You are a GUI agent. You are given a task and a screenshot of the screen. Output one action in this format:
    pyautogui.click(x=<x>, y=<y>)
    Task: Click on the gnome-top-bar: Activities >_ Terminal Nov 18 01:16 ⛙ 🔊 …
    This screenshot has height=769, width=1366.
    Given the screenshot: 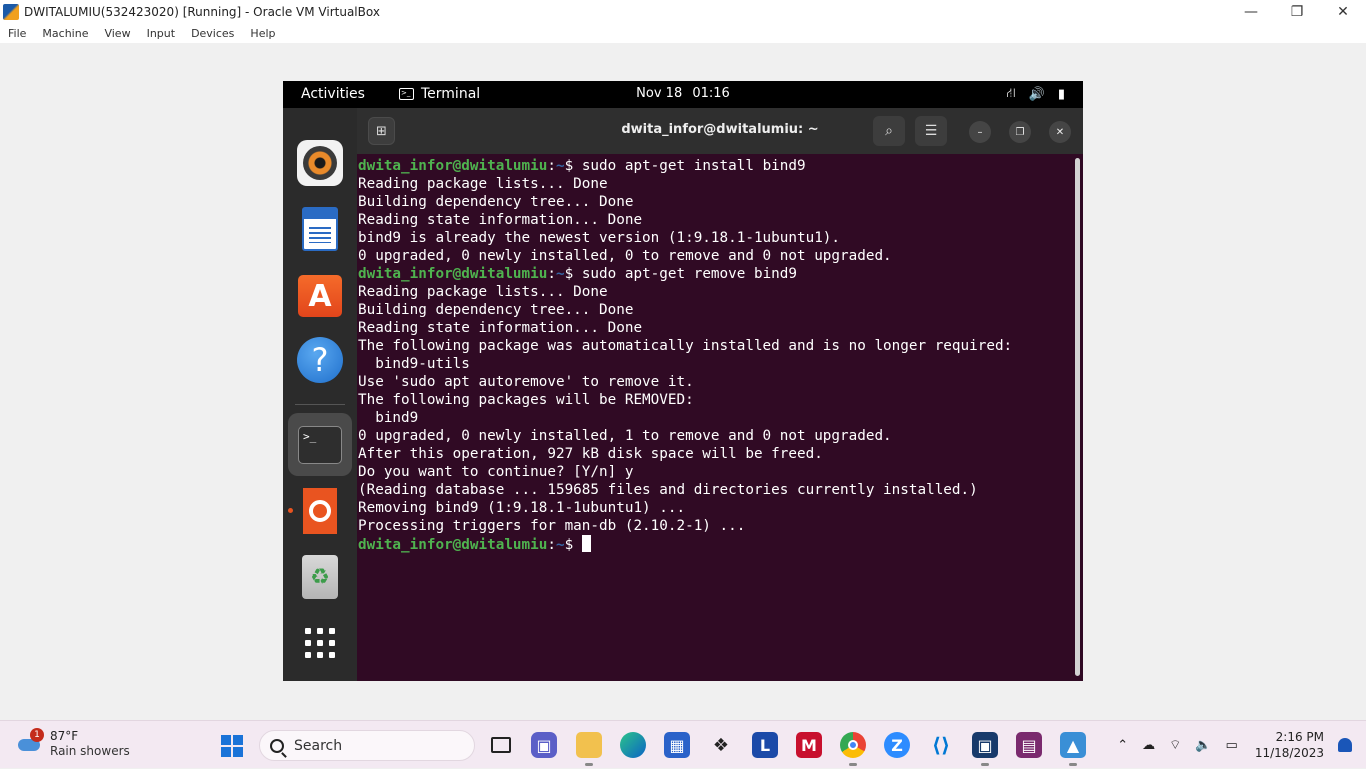 What is the action you would take?
    pyautogui.click(x=683, y=94)
    